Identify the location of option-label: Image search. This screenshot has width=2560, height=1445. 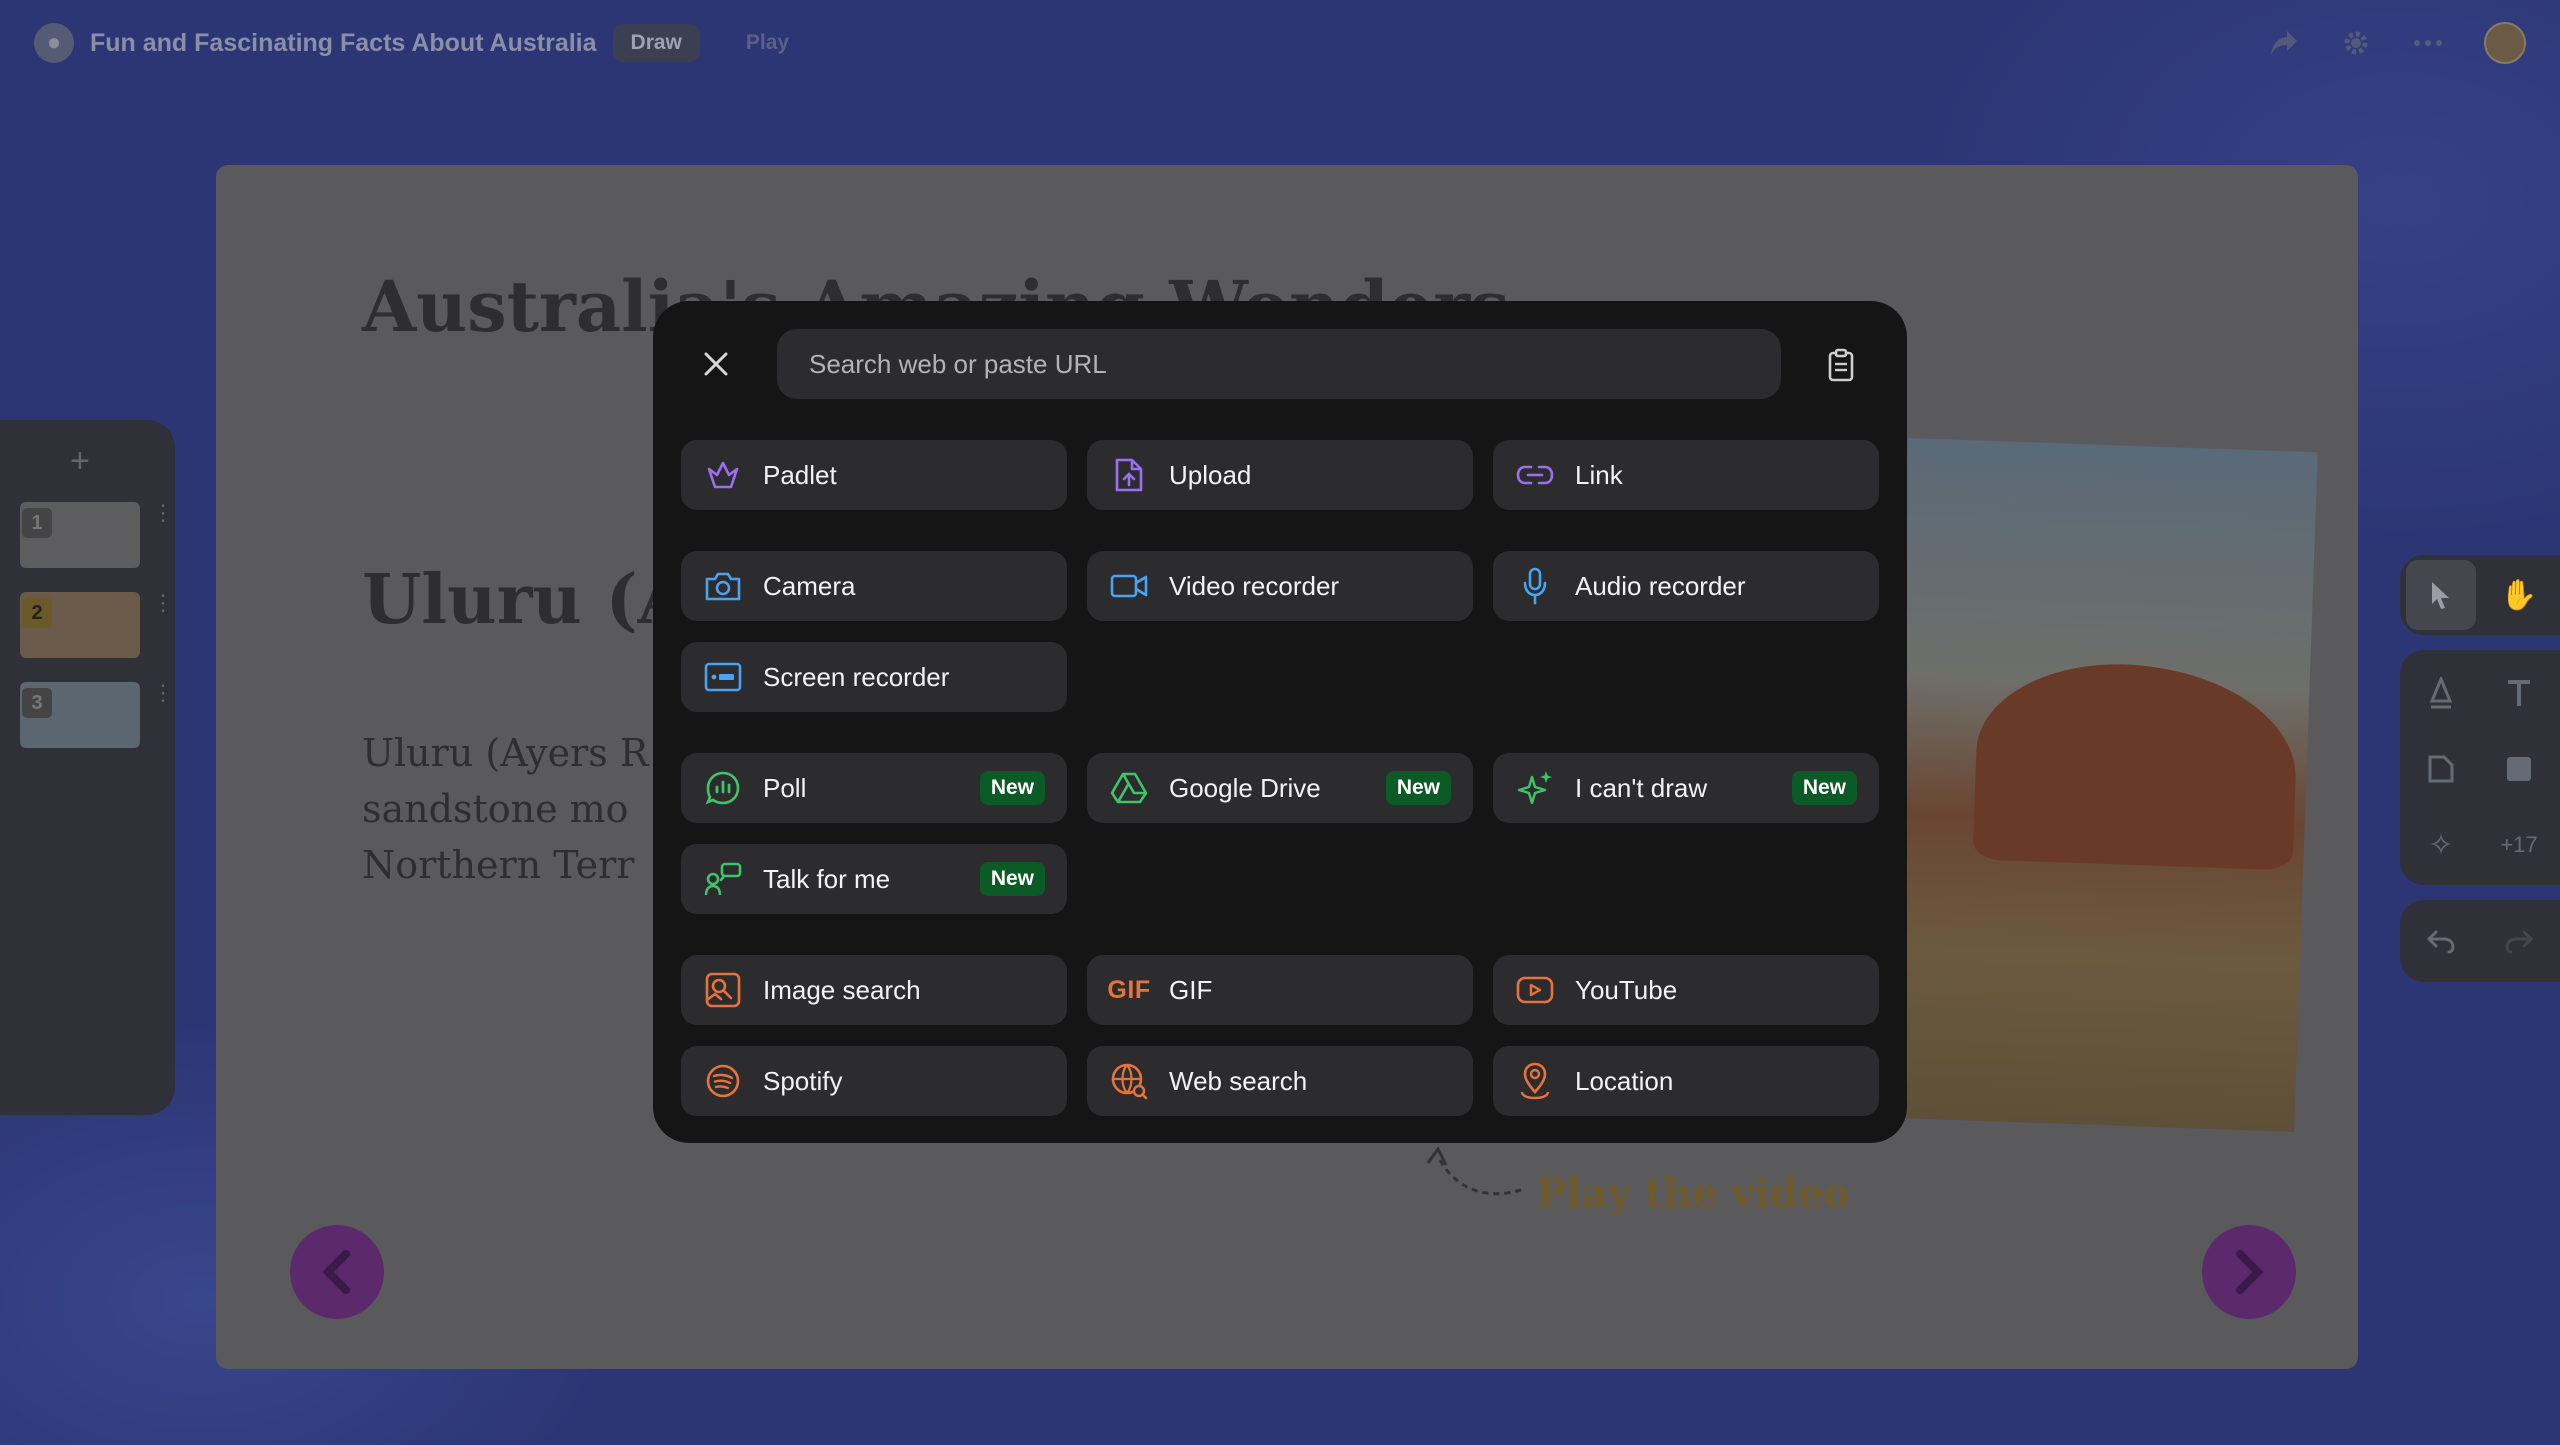
(842, 989).